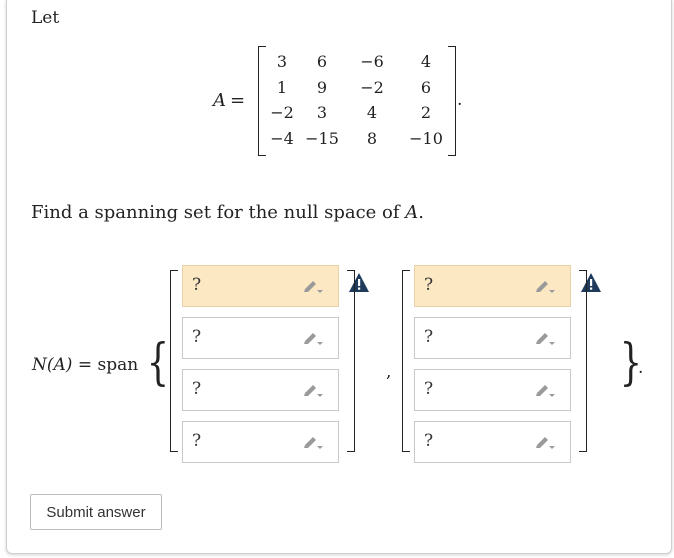 This screenshot has width=674, height=558. What do you see at coordinates (421, 212) in the screenshot?
I see `task-suffix: .` at bounding box center [421, 212].